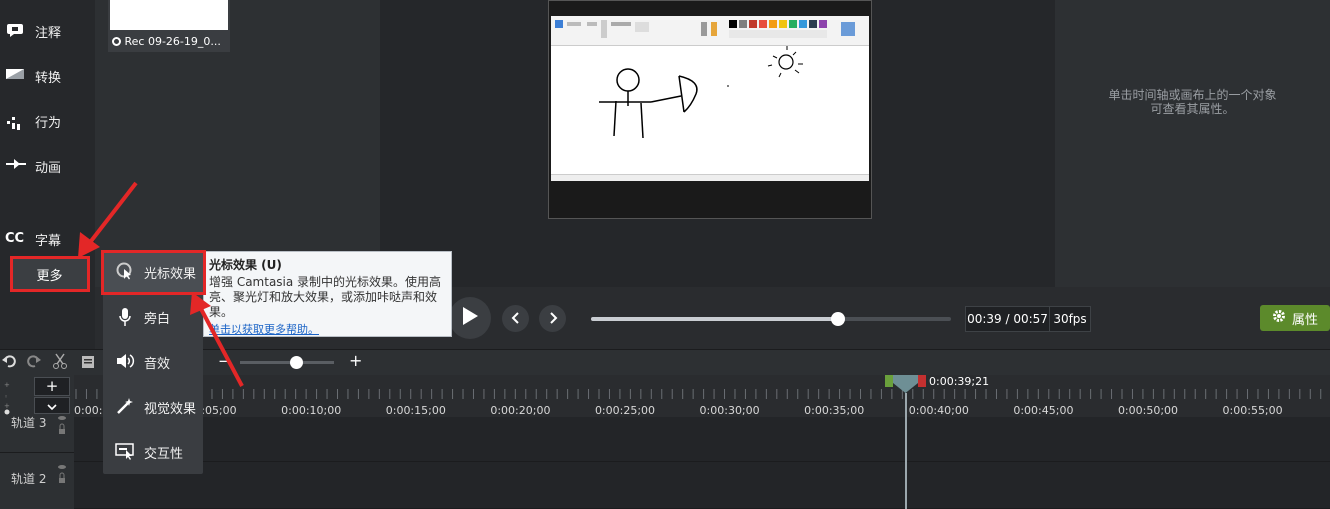  I want to click on playhead-time: 0:00:39;21, so click(959, 381).